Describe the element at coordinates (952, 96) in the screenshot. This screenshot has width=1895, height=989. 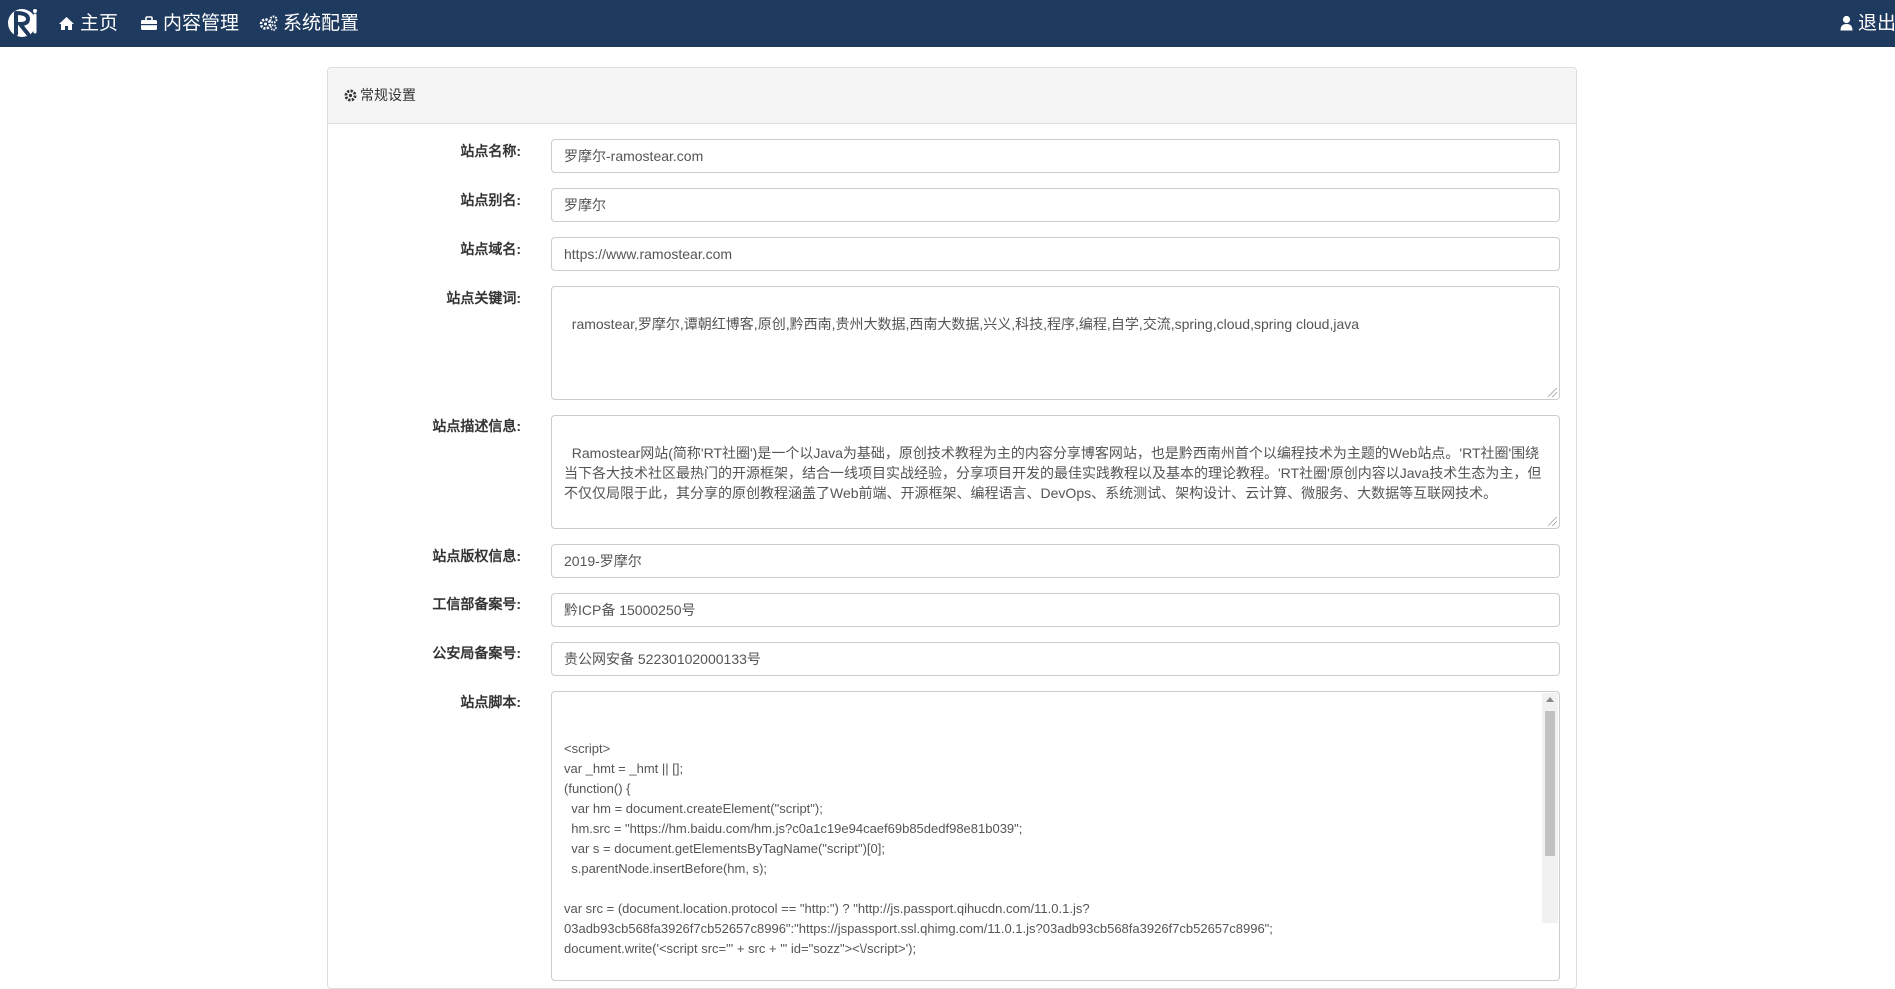
I see `panel-heading: 常规设置` at that location.